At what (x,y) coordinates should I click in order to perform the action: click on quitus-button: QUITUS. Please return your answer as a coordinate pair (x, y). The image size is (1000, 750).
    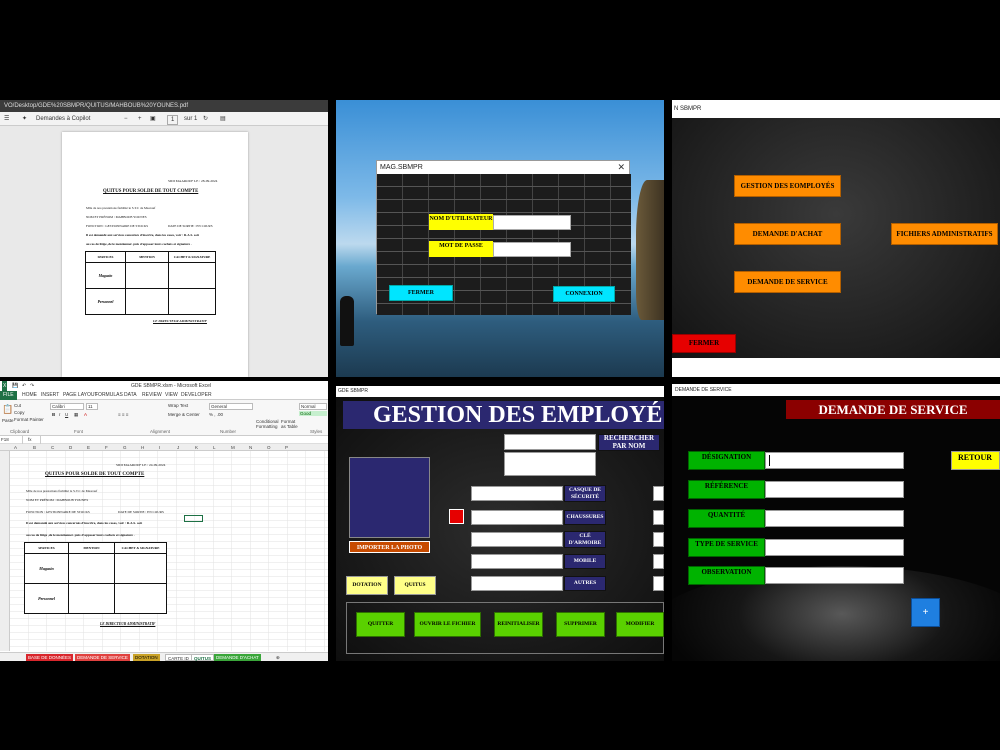
    Looking at the image, I should click on (415, 585).